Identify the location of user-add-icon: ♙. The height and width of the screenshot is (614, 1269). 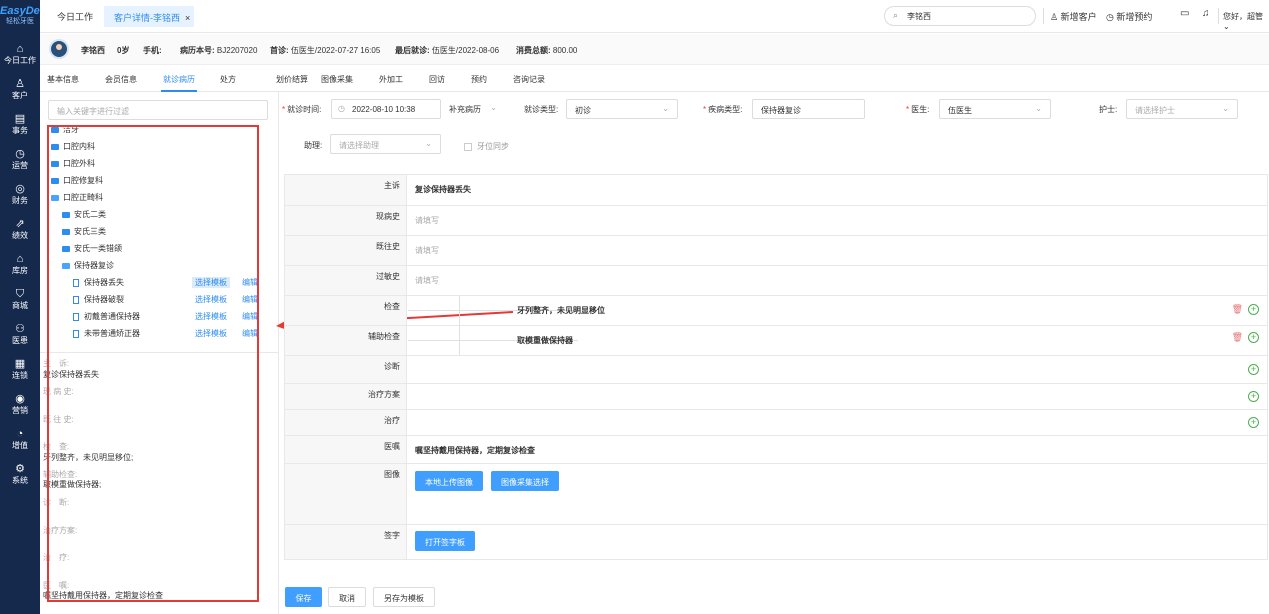
(1055, 17).